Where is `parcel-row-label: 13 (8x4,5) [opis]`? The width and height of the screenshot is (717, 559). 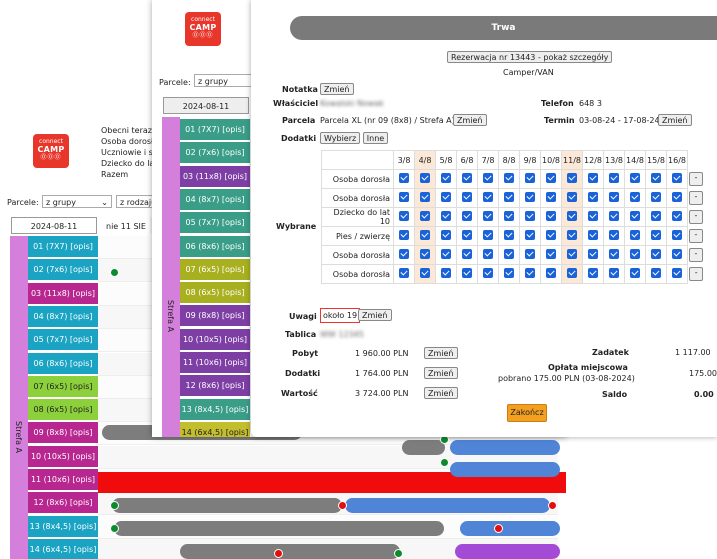 parcel-row-label: 13 (8x4,5) [opis] is located at coordinates (215, 409).